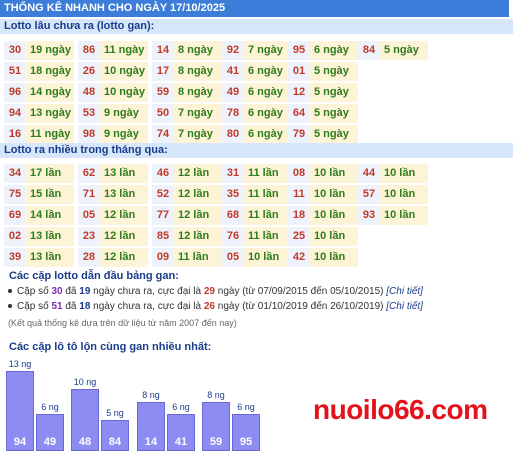 The height and width of the screenshot is (453, 513). What do you see at coordinates (254, 8) in the screenshot?
I see `page-header: THỐNG KÊ NHANH CHO NGÀY 17/10/2025` at bounding box center [254, 8].